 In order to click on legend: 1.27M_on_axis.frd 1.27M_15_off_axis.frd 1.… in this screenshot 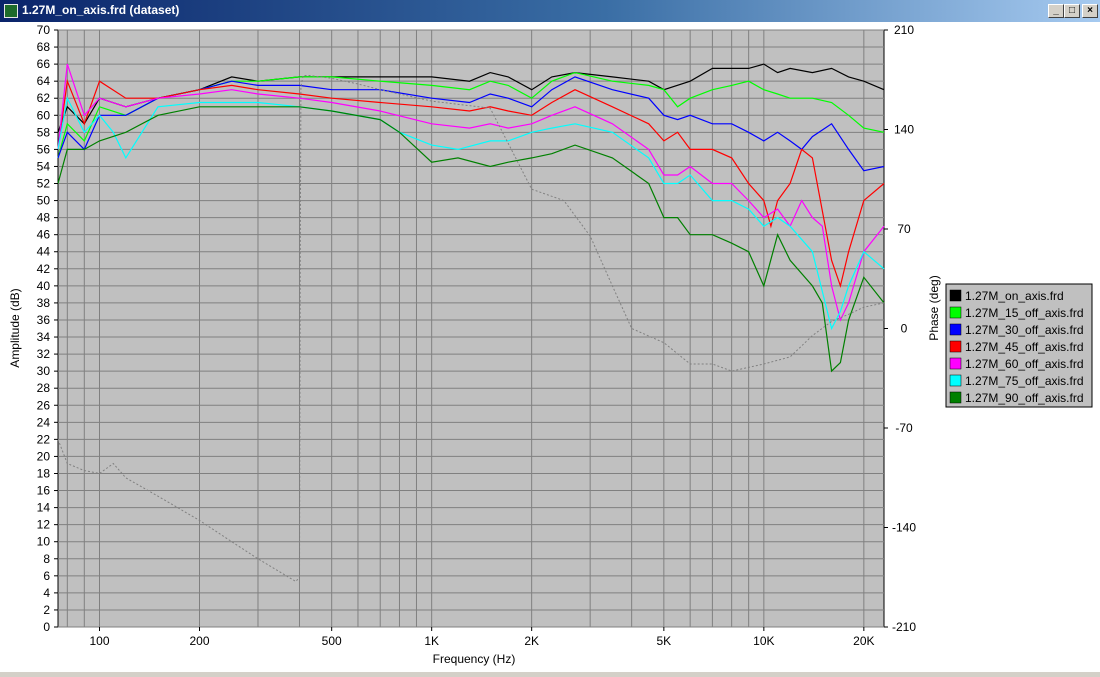, I will do `click(1019, 345)`.